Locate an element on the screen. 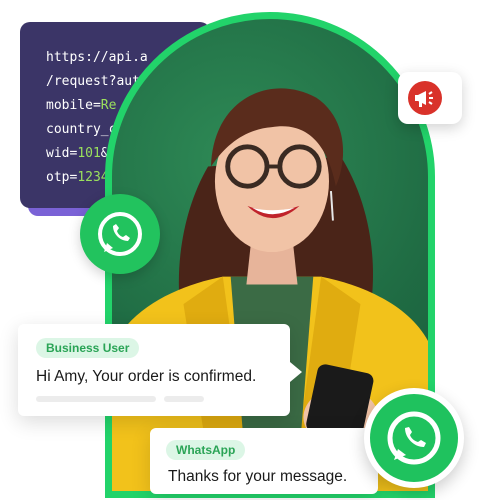 The height and width of the screenshot is (500, 480). whatsapp-badge-small is located at coordinates (120, 234).